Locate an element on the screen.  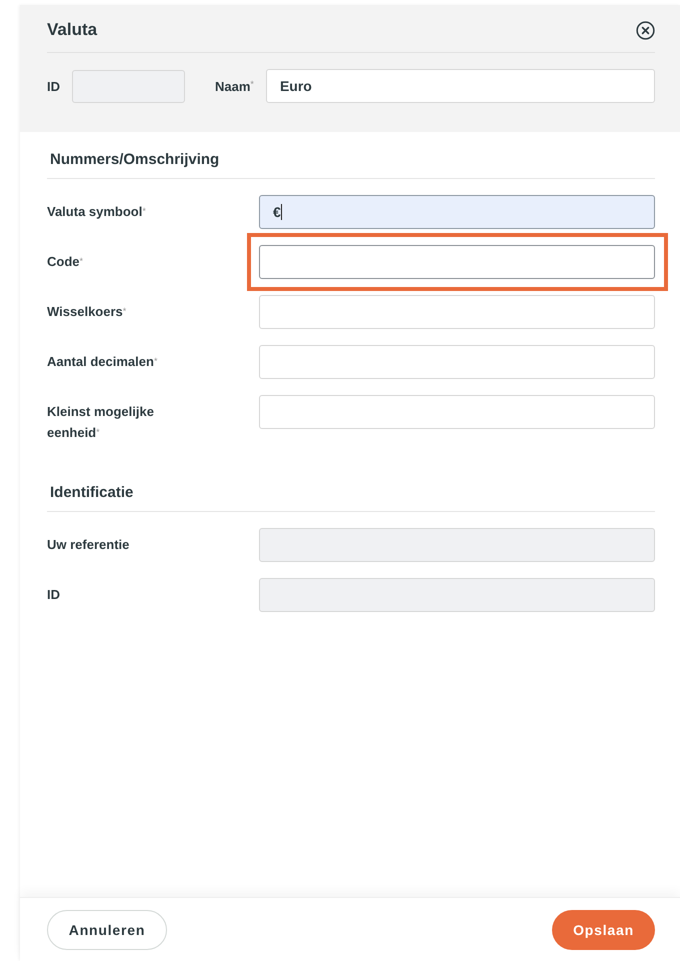
cancel-button: Annuleren is located at coordinates (107, 930).